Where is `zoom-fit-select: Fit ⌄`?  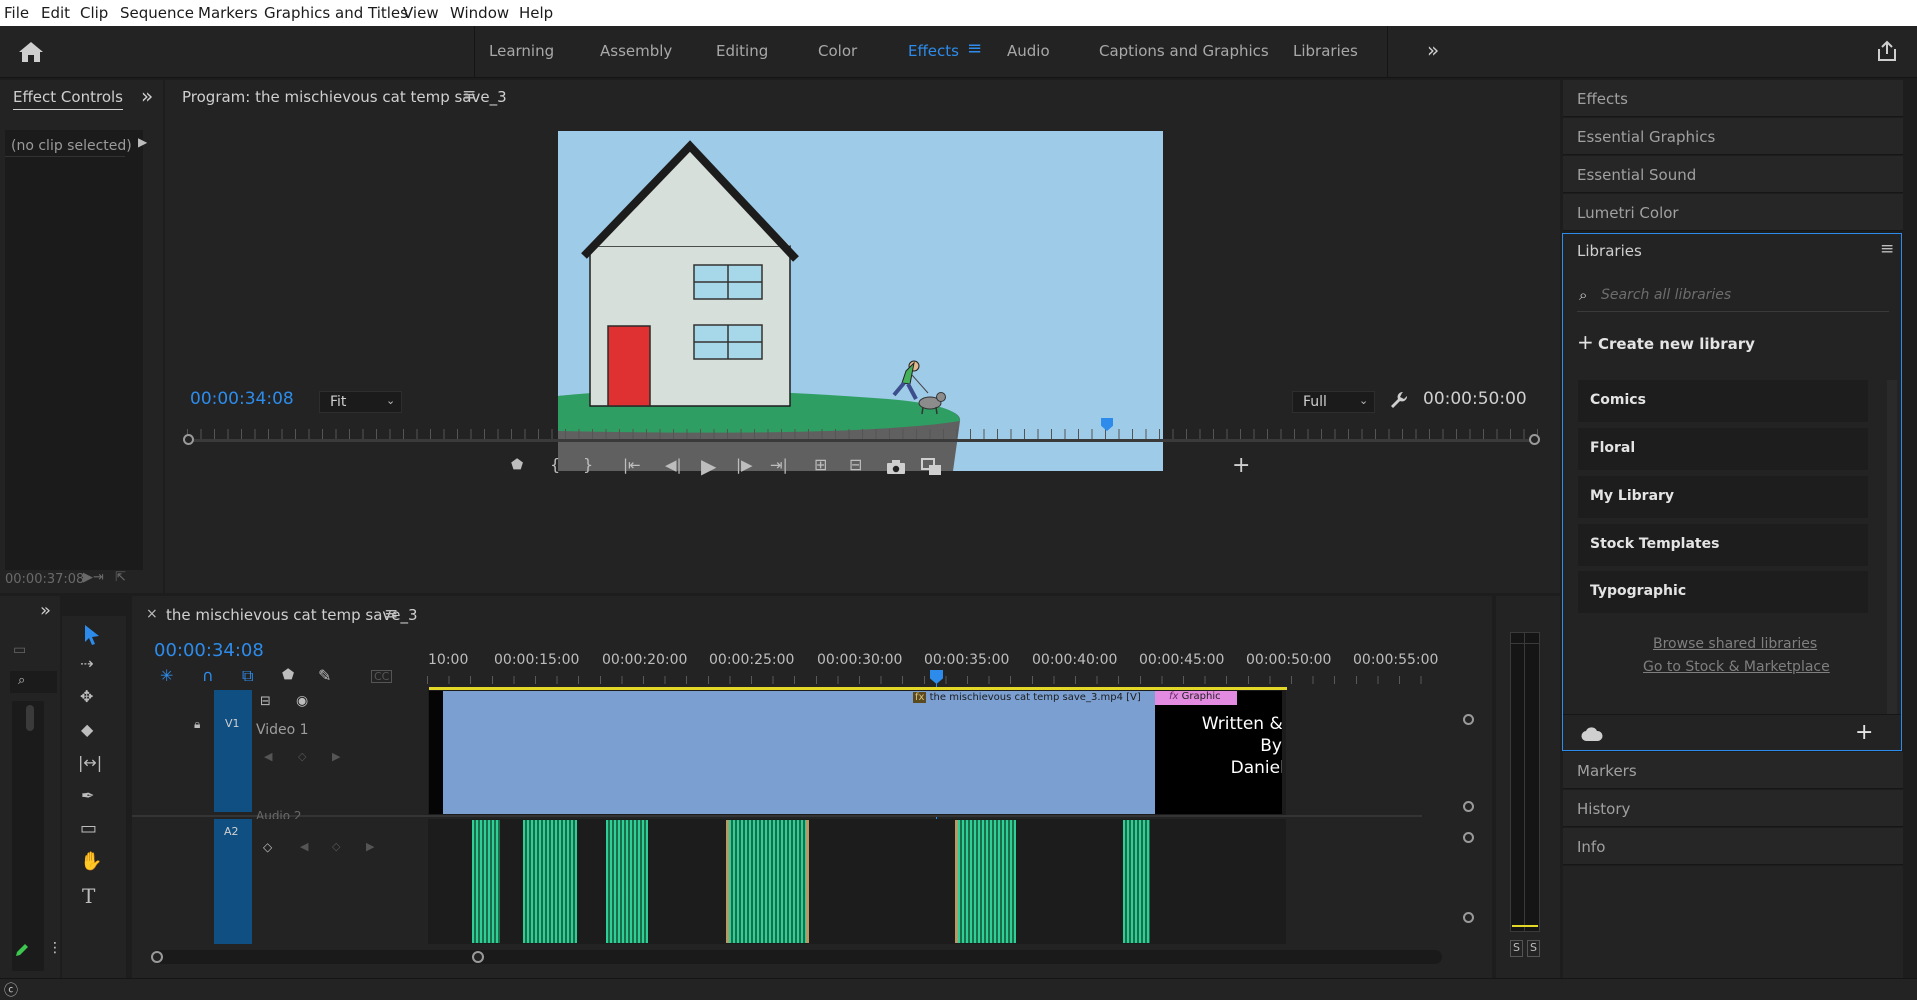
zoom-fit-select: Fit ⌄ is located at coordinates (360, 402).